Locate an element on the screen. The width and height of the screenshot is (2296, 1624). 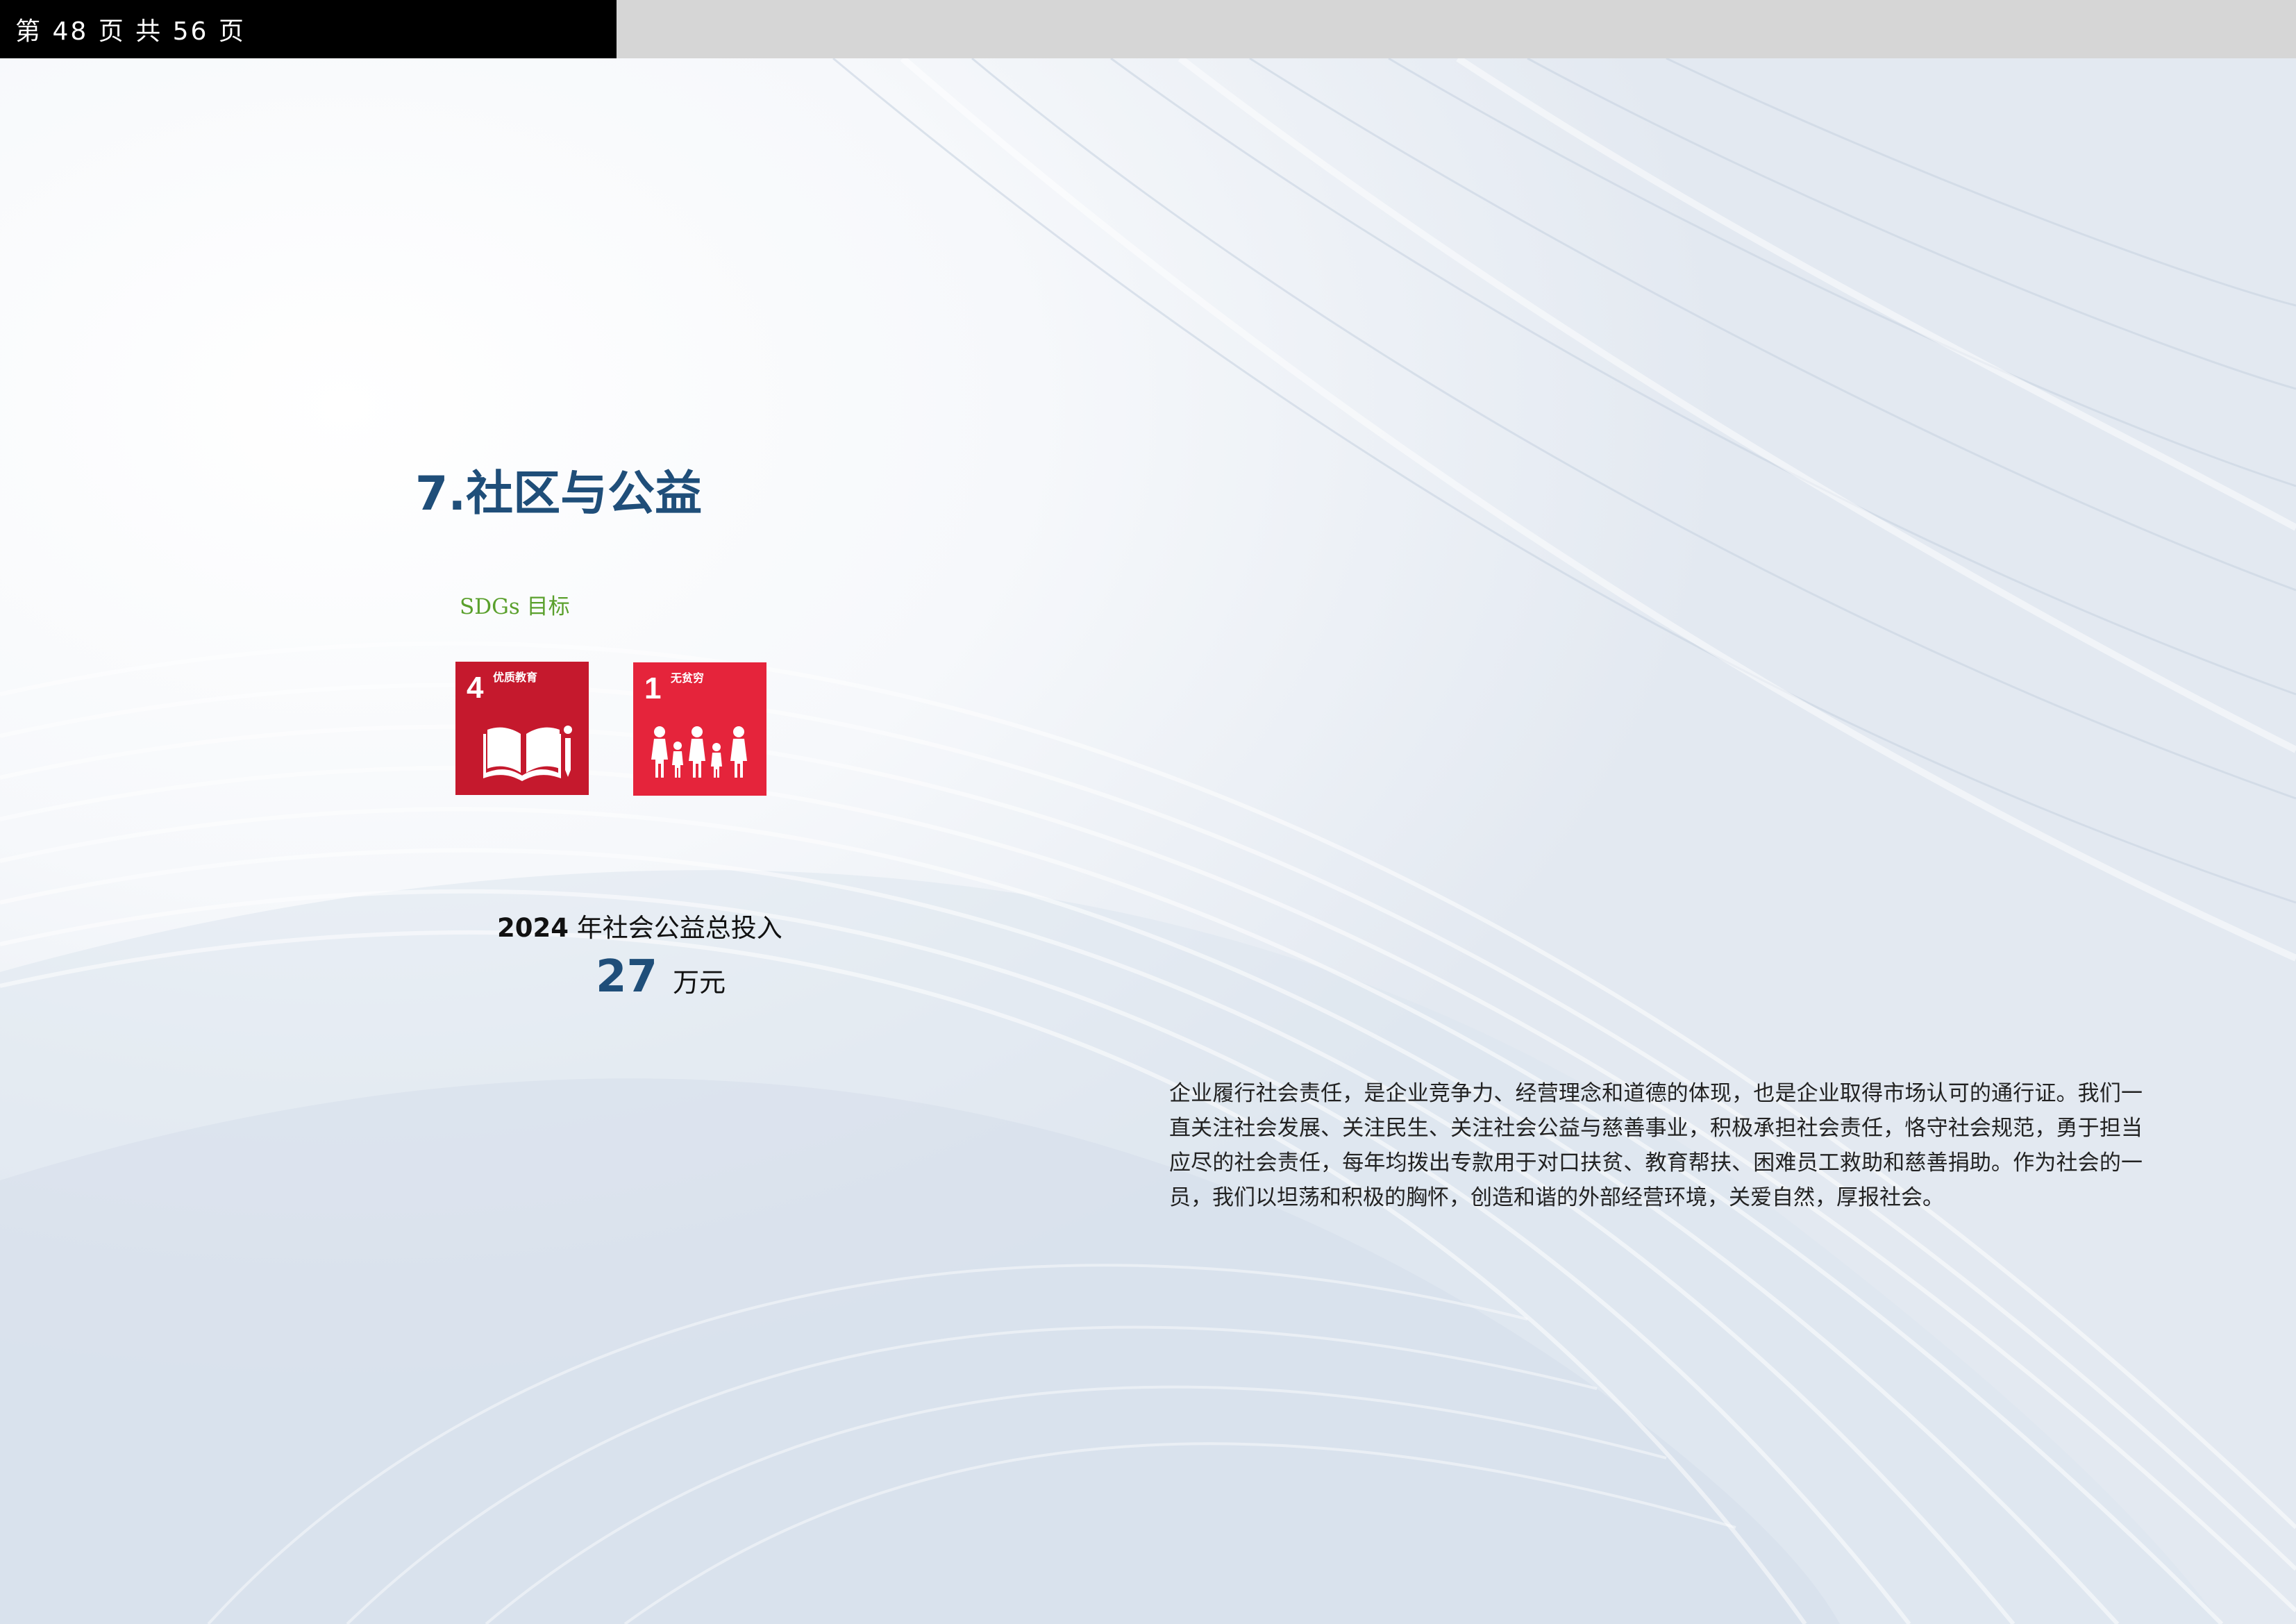
book-pencil-icon is located at coordinates (527, 754).